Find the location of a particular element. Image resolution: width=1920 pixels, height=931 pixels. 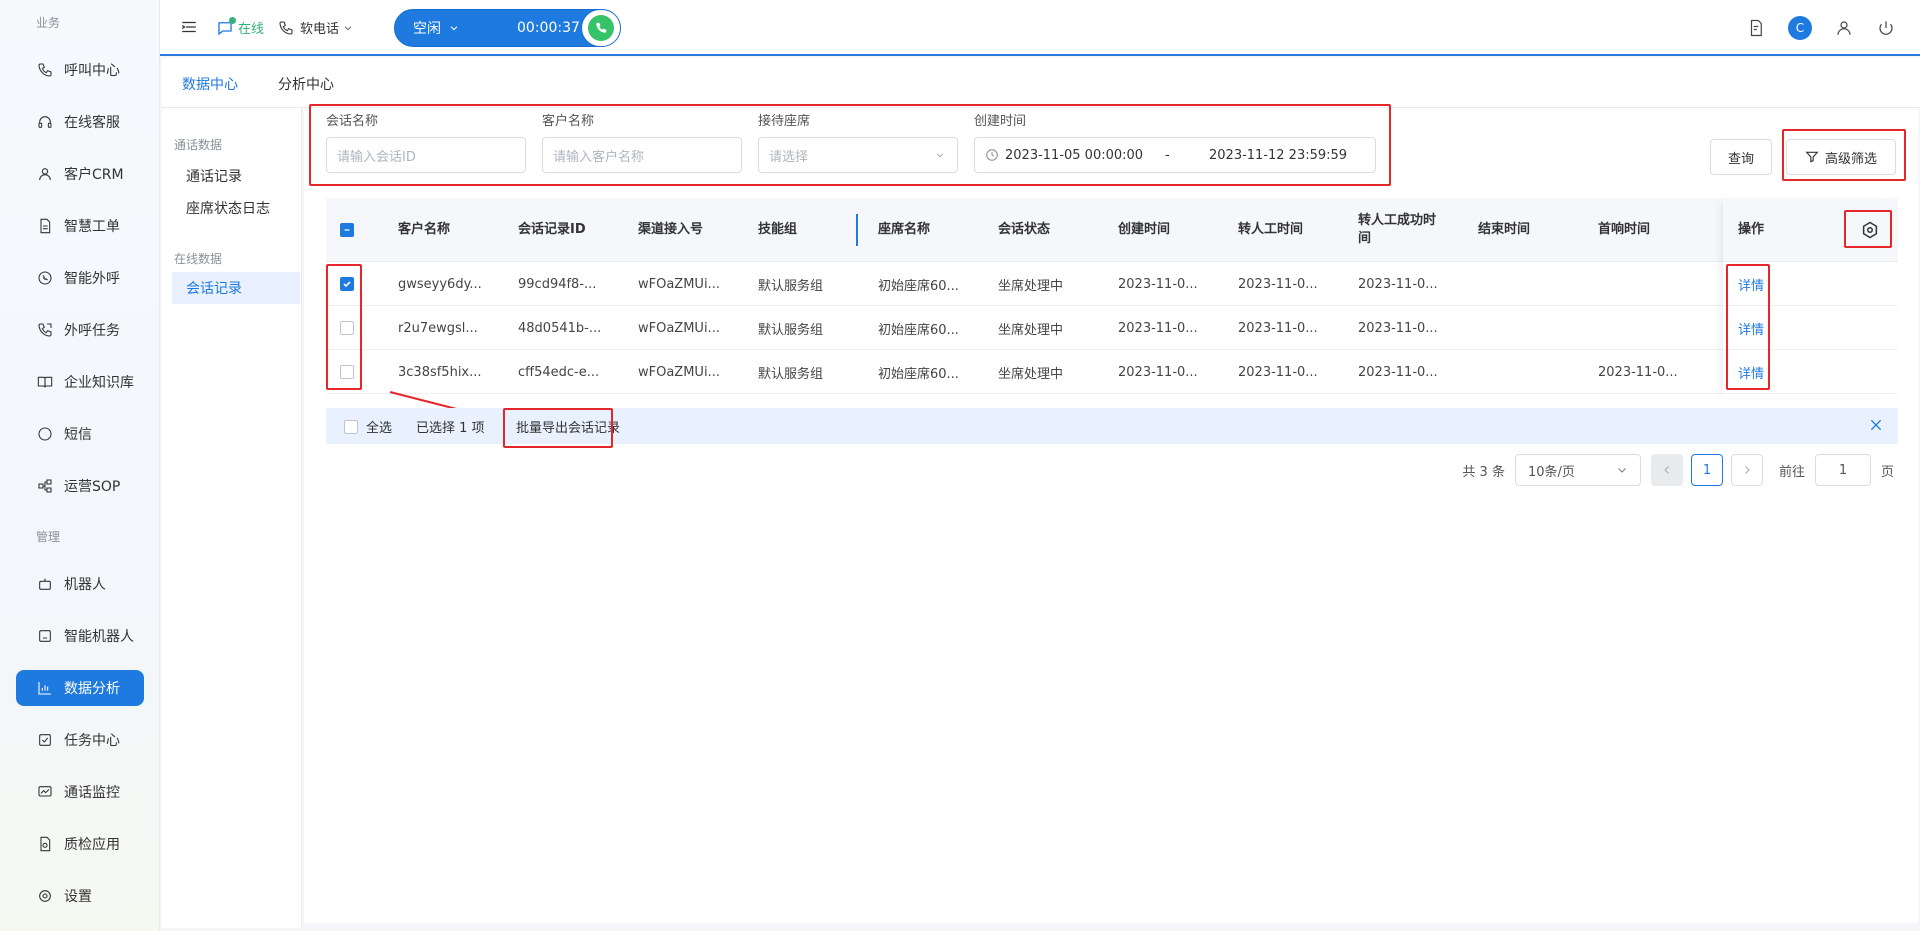

nav-item-settings: 设置 is located at coordinates (80, 896).